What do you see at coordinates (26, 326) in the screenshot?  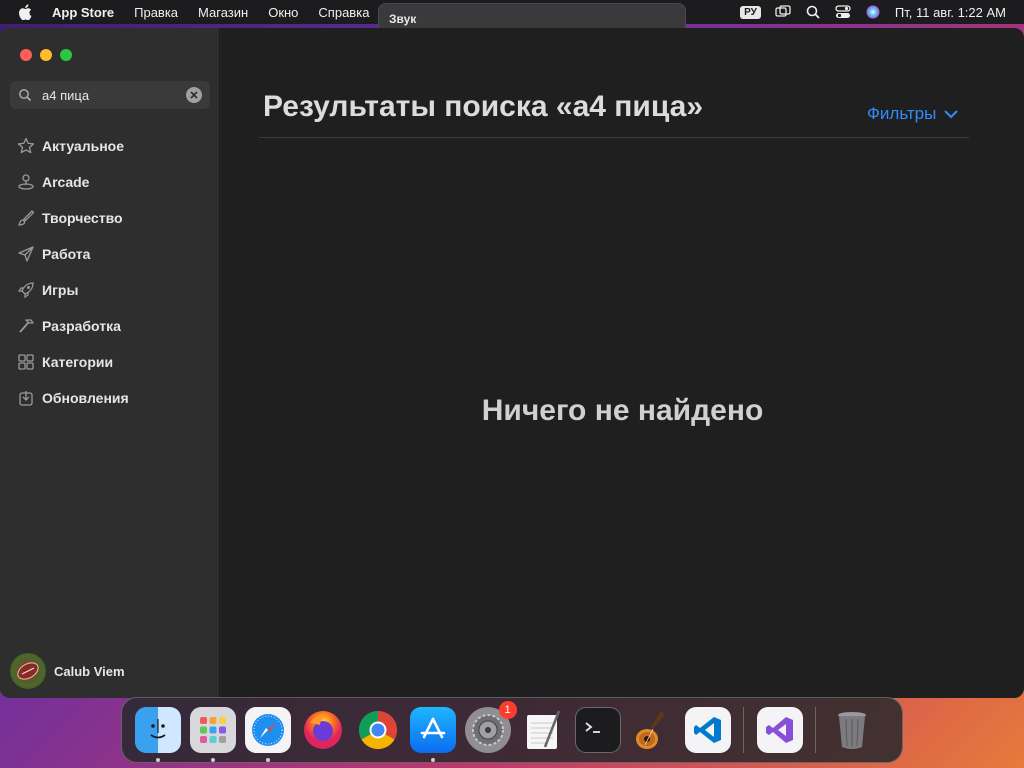 I see `hammer-icon` at bounding box center [26, 326].